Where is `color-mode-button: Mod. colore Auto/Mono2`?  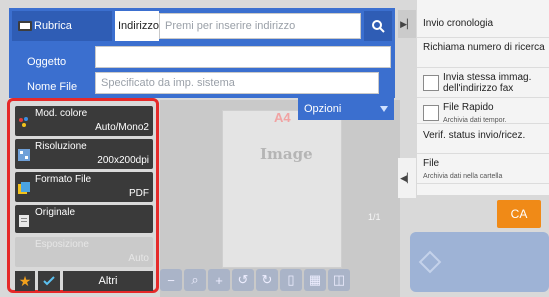
color-mode-button: Mod. colore Auto/Mono2 is located at coordinates (84, 121).